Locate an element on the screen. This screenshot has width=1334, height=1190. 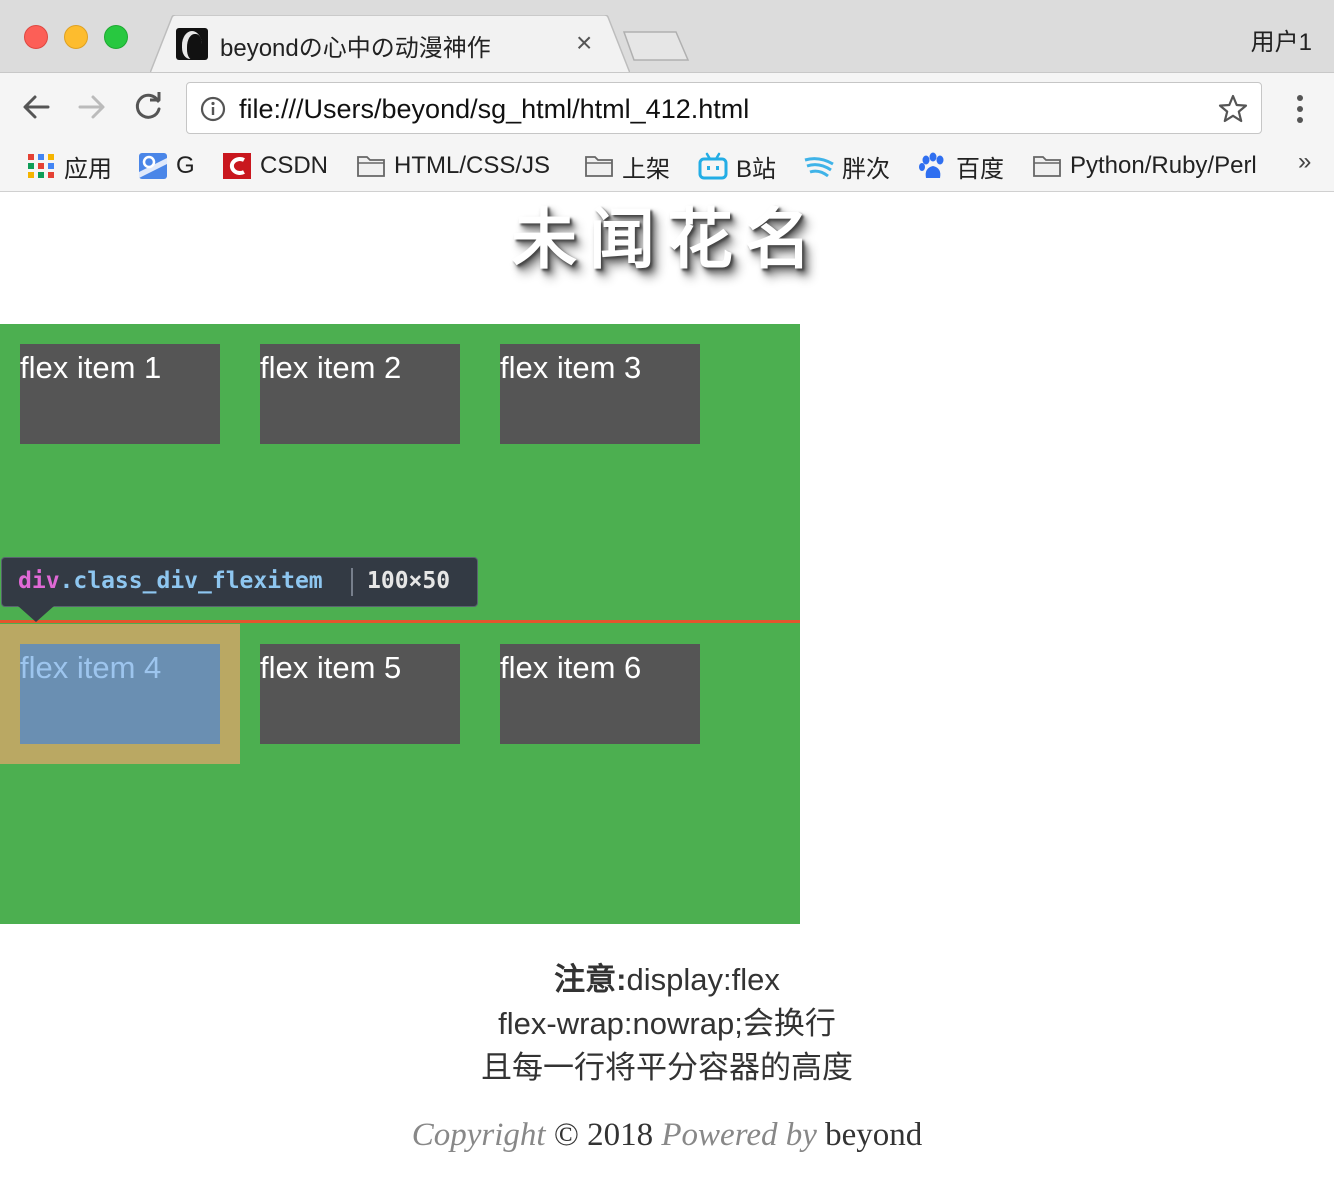
info-icon is located at coordinates (213, 109).